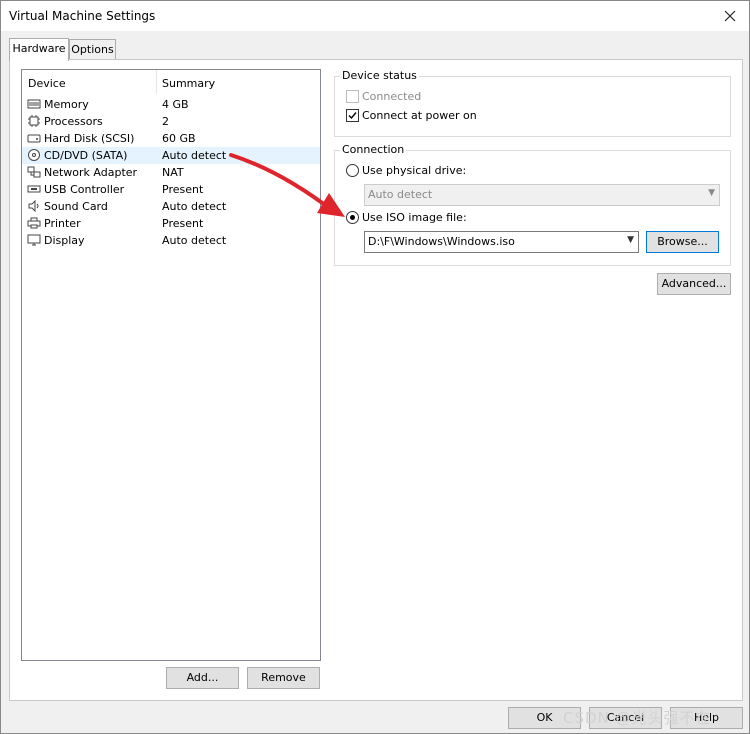  What do you see at coordinates (156, 82) in the screenshot?
I see `column-divider` at bounding box center [156, 82].